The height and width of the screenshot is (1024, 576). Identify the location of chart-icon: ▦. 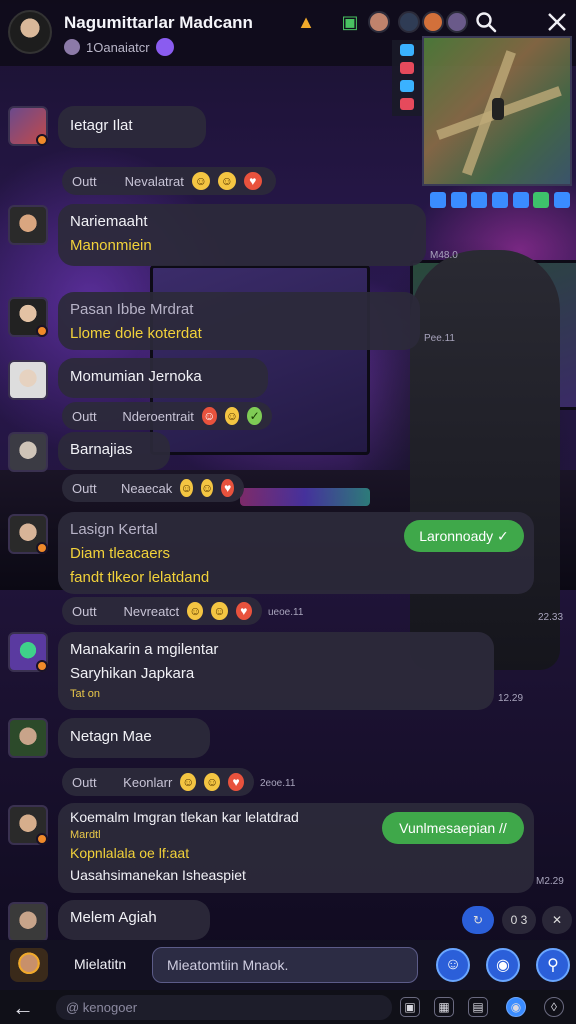
(444, 1007).